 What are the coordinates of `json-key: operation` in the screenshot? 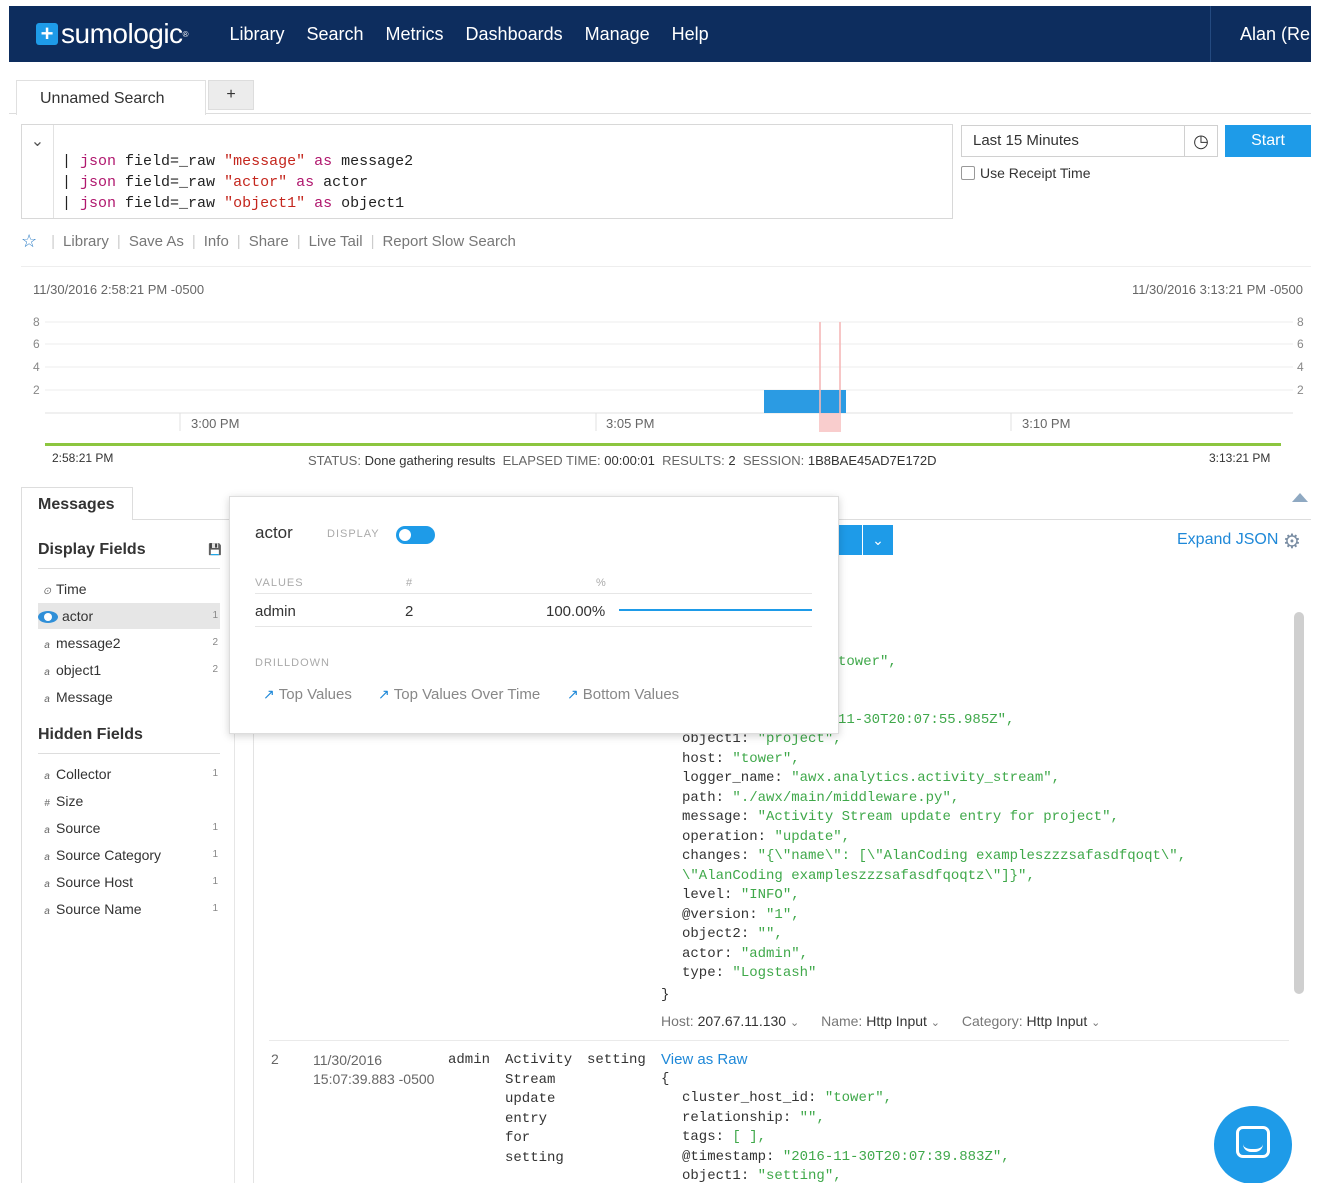 It's located at (720, 837).